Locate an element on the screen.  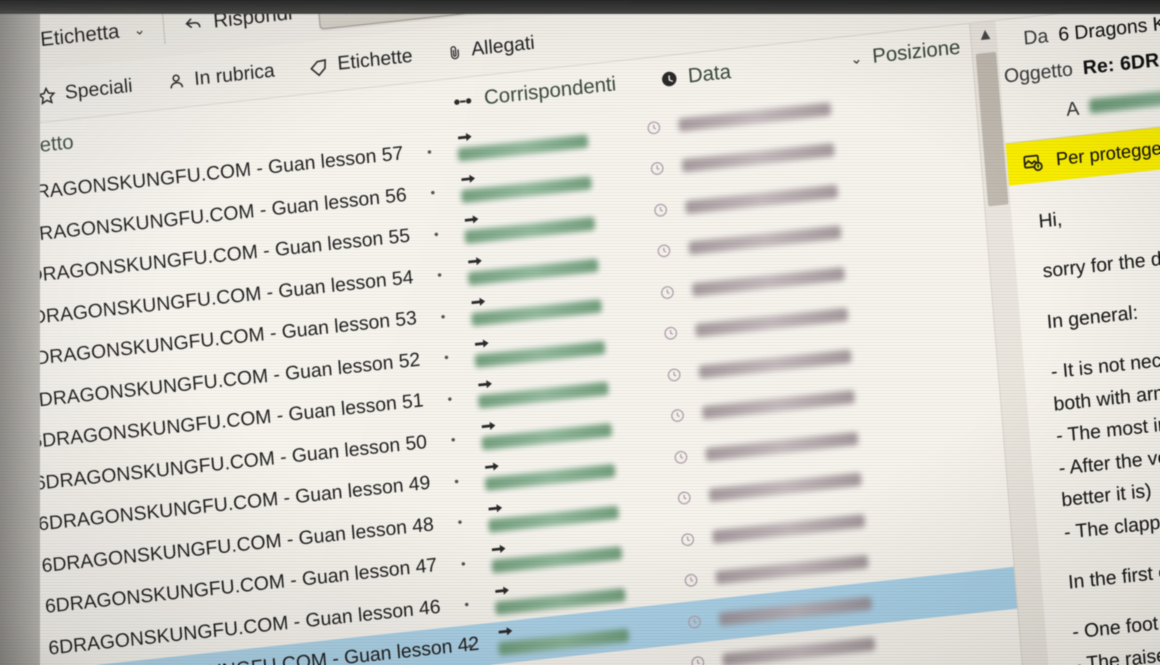
body-intro: sorry for the delay, I reply: is located at coordinates (1100, 261).